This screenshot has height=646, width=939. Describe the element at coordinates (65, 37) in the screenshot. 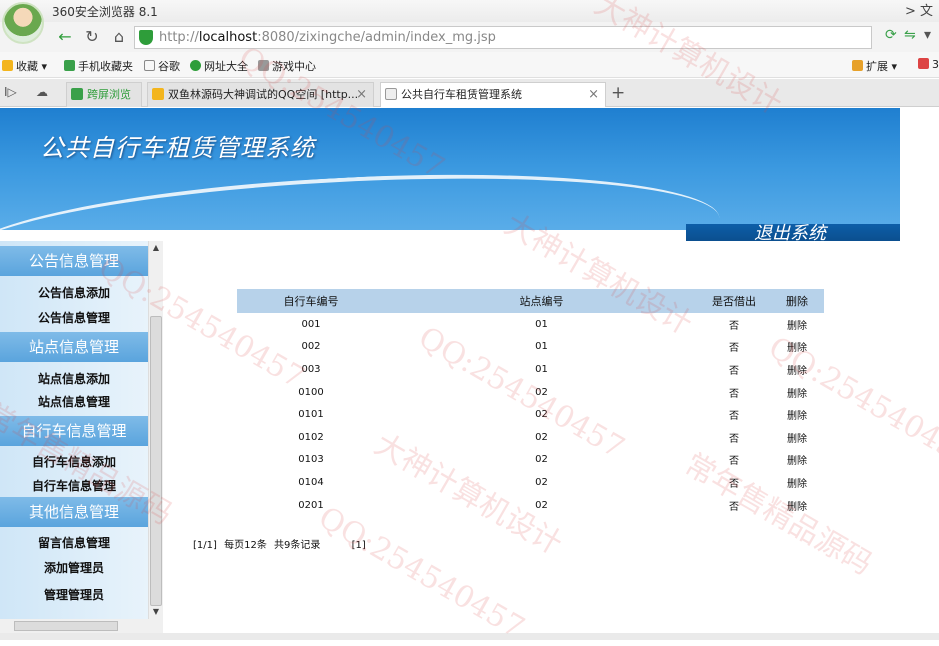

I see `back-arrow-icon: ←` at that location.